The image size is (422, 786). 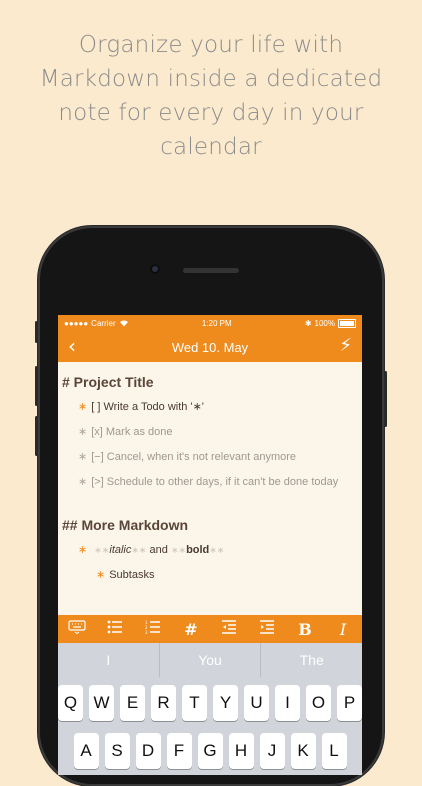 I want to click on keyboard-row-1: Q W E R T Y U I O P, so click(x=210, y=703).